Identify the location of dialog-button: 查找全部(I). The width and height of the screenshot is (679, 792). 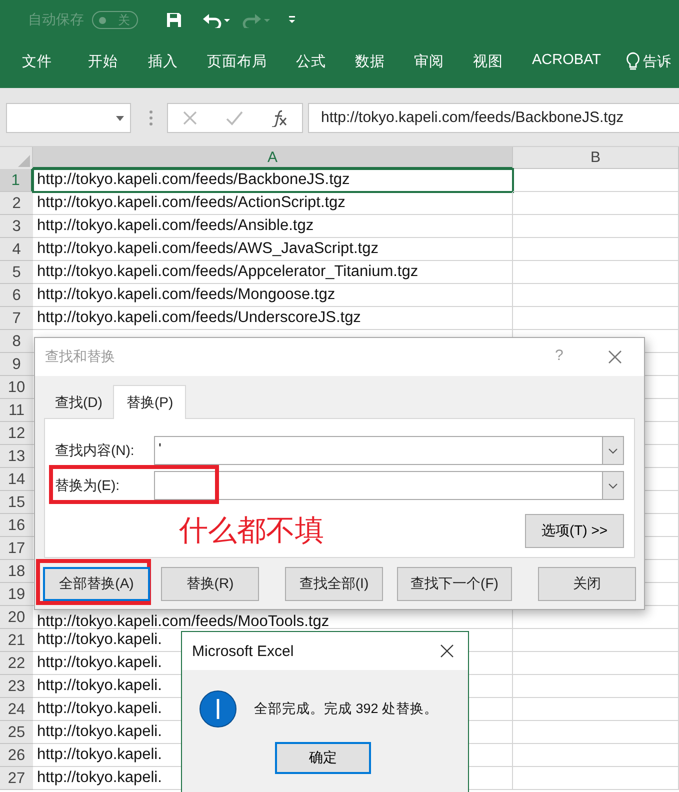
(334, 584).